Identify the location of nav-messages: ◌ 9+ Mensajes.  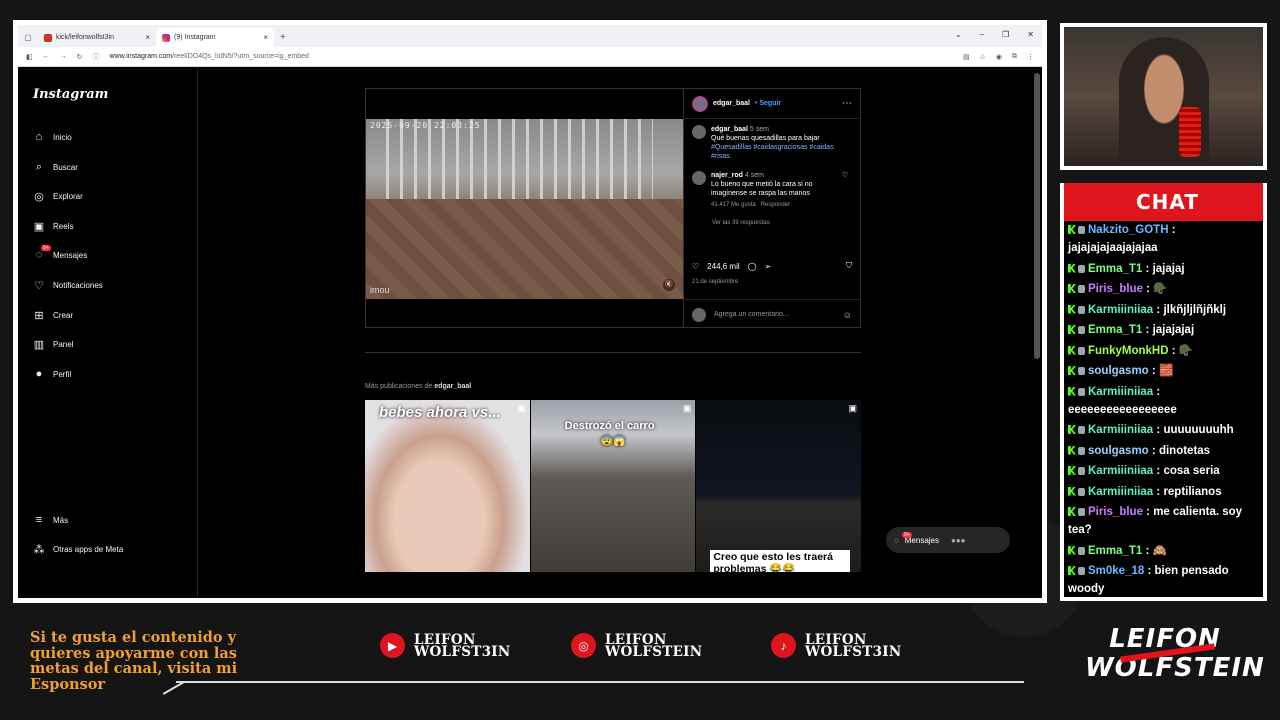
(60, 253).